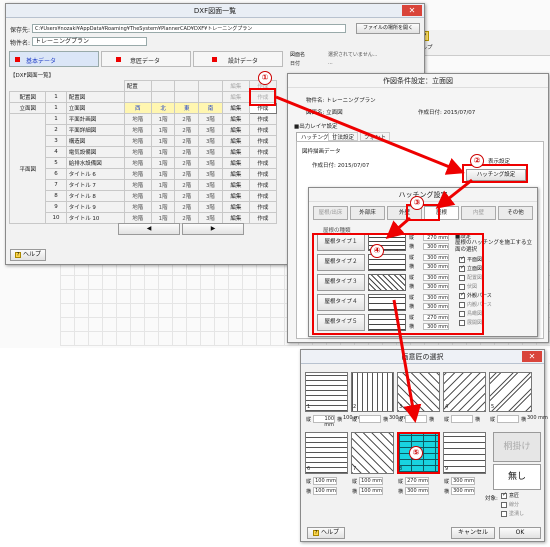 This screenshot has width=550, height=547. Describe the element at coordinates (265, 78) in the screenshot. I see `callout-1: ①` at that location.